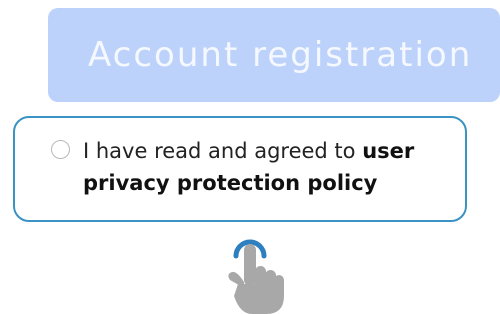 The height and width of the screenshot is (314, 500). I want to click on agreement-prefix: I have read and agreed to, so click(223, 151).